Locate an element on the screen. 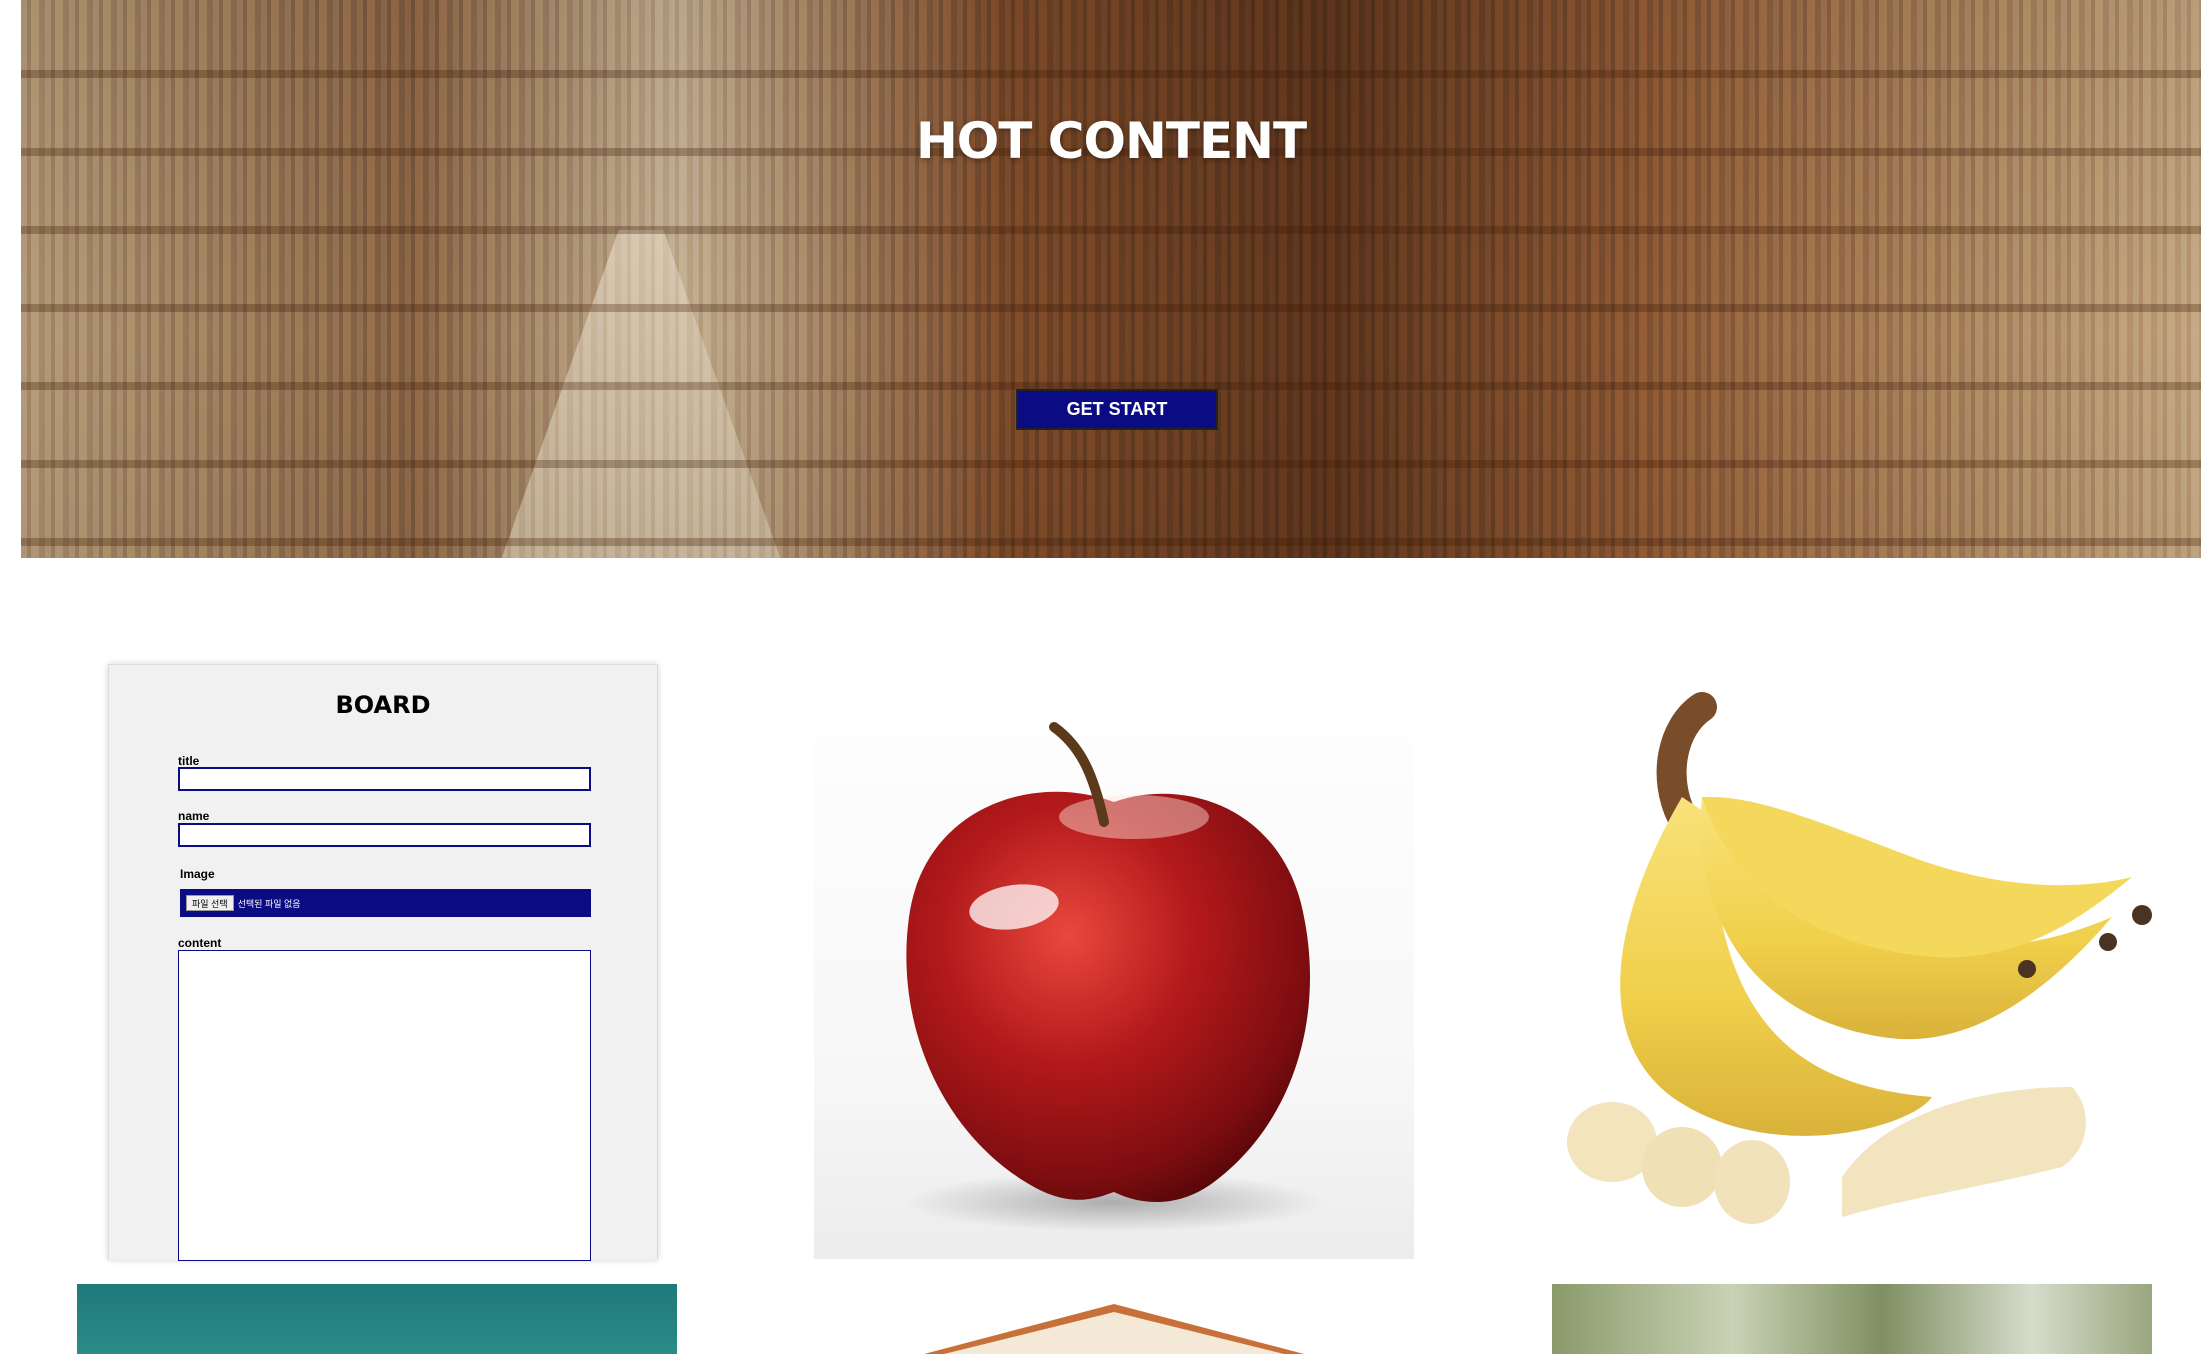  choose-file-button: 파일 선택 is located at coordinates (210, 903).